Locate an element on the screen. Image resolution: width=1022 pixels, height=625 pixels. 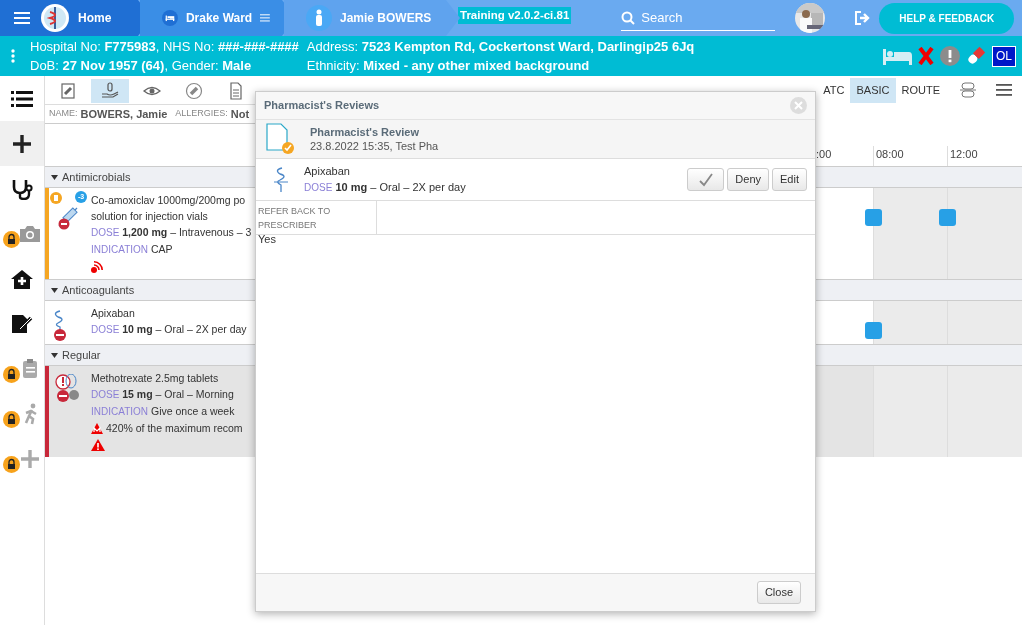
patient-info: Hospital No: F775983, NHS No: ###-###-#### is located at coordinates (164, 47).